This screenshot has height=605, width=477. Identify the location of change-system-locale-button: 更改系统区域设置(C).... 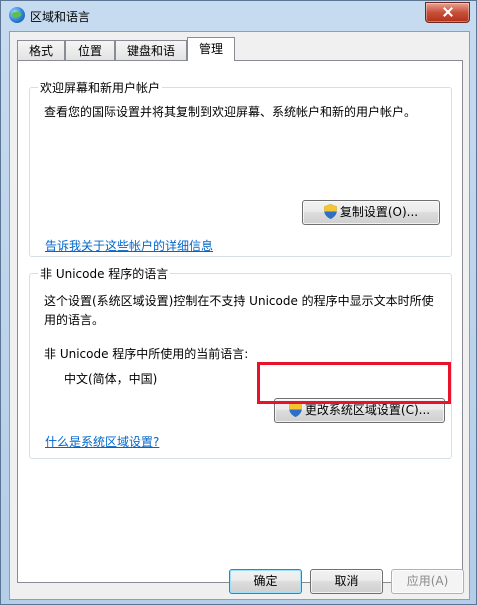
(359, 410).